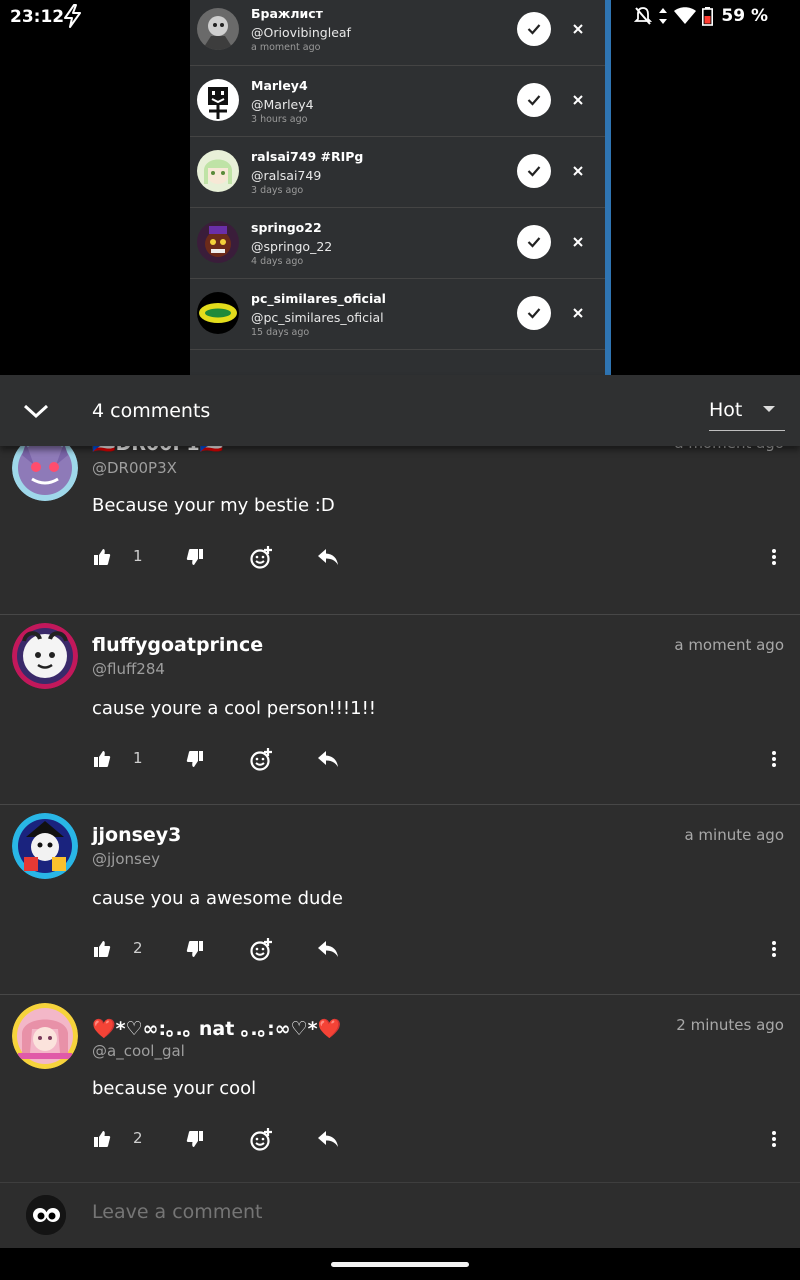 The image size is (800, 1280). Describe the element at coordinates (286, 175) in the screenshot. I see `request-handle: @ralsai749` at that location.